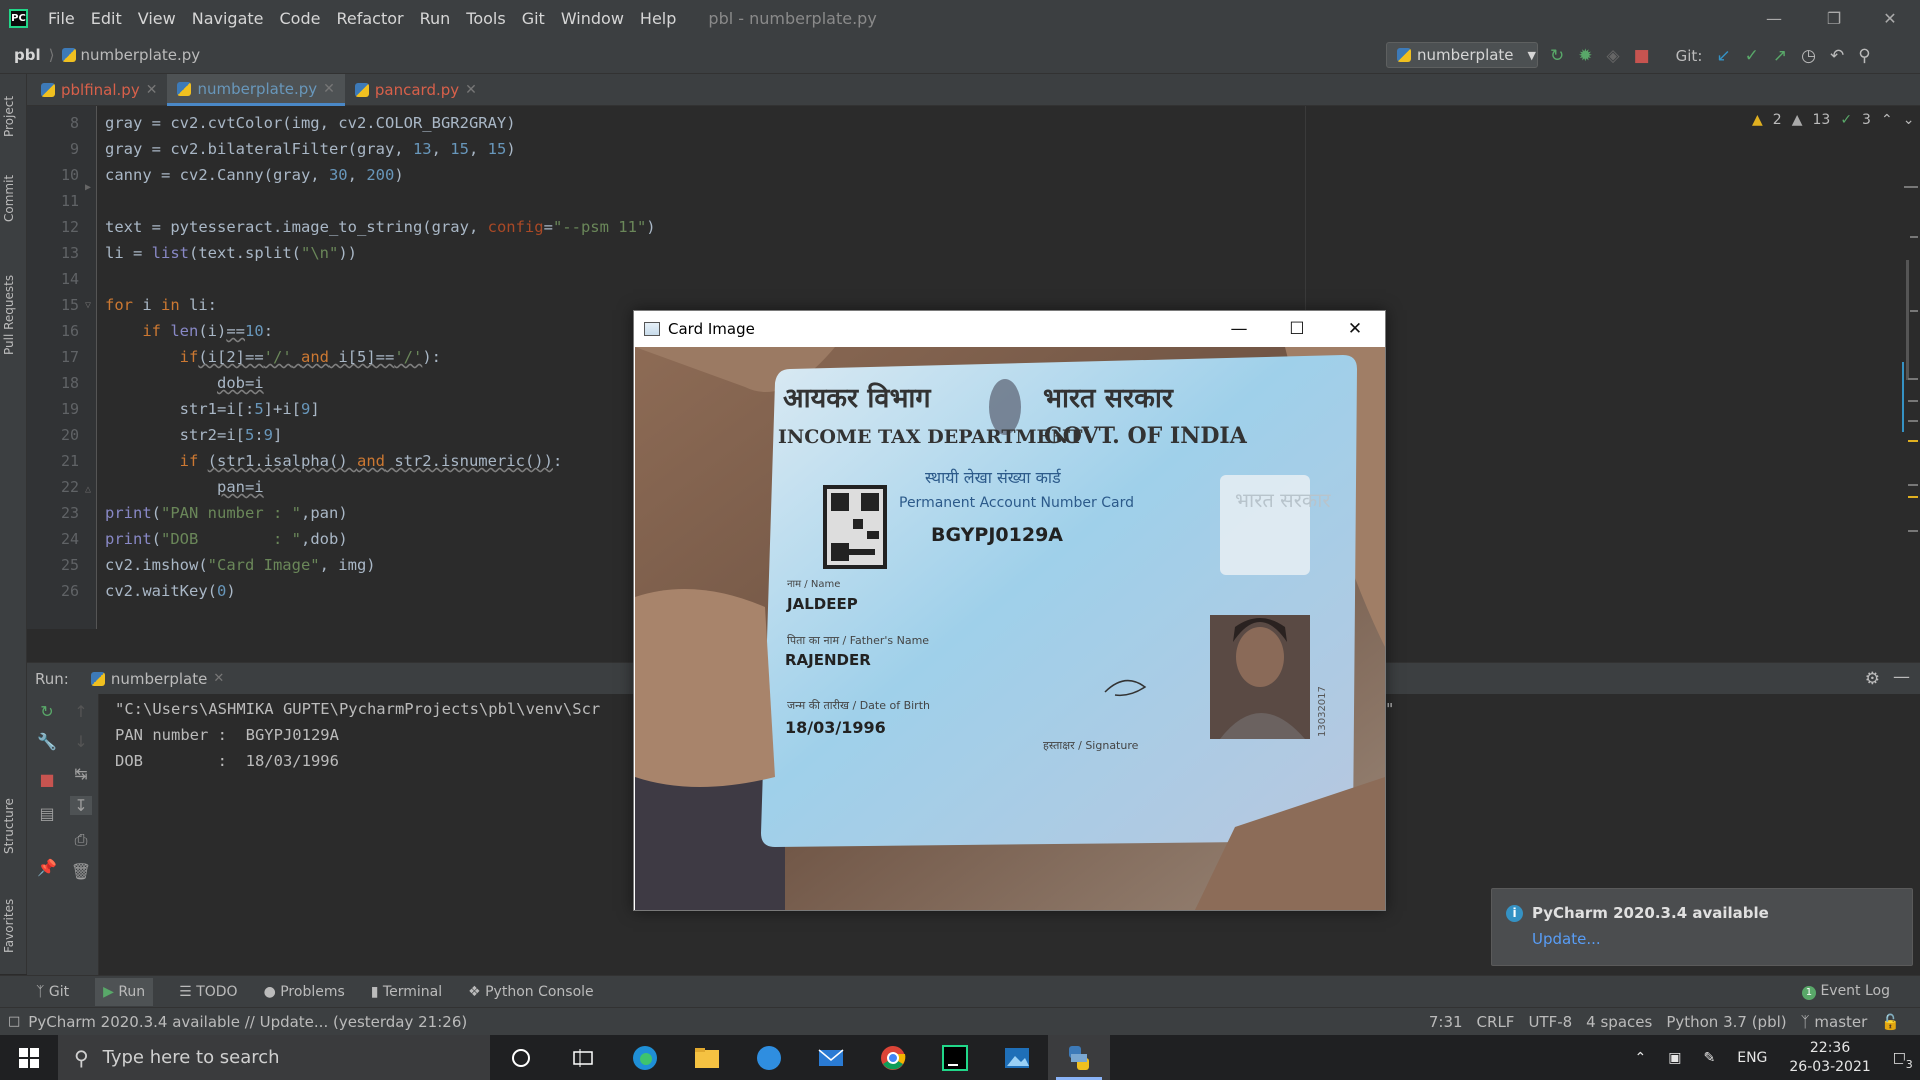 This screenshot has width=1920, height=1080. I want to click on safari-compass-icon, so click(769, 1057).